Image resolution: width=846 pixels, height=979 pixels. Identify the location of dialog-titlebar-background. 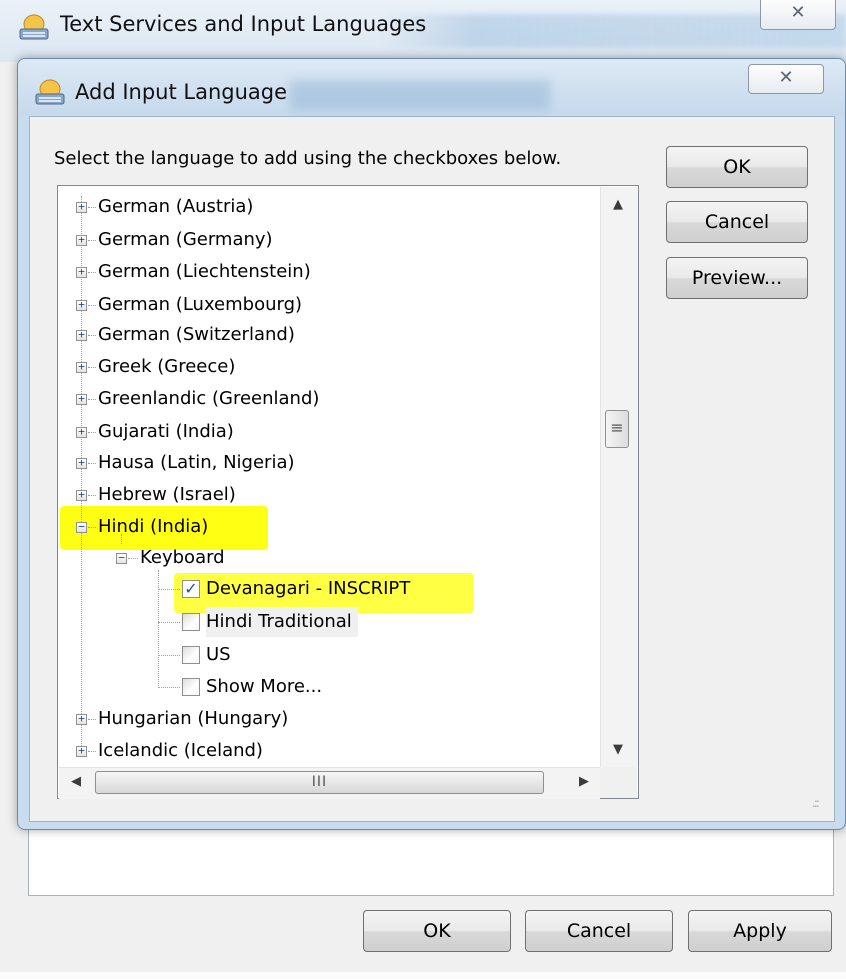
(420, 95).